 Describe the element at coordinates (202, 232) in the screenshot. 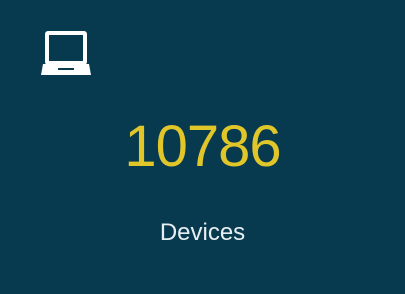

I see `tile-label: Devices` at that location.